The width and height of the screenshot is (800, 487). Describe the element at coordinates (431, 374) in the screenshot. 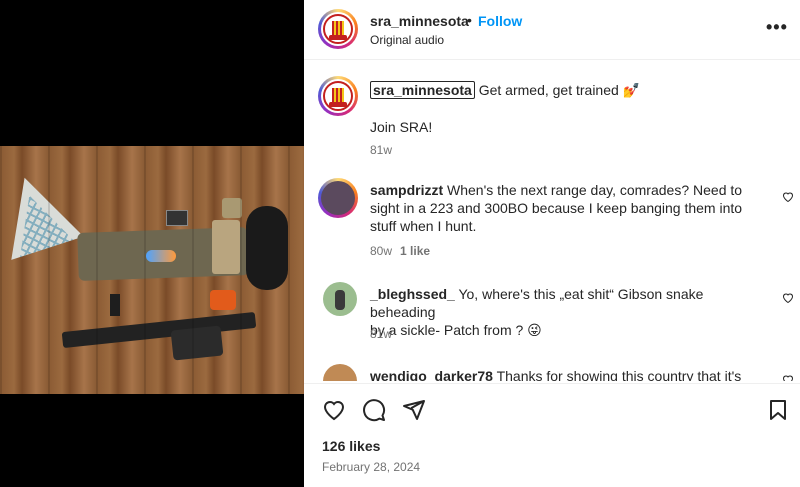

I see `comment-username: wendigo_darker78` at that location.